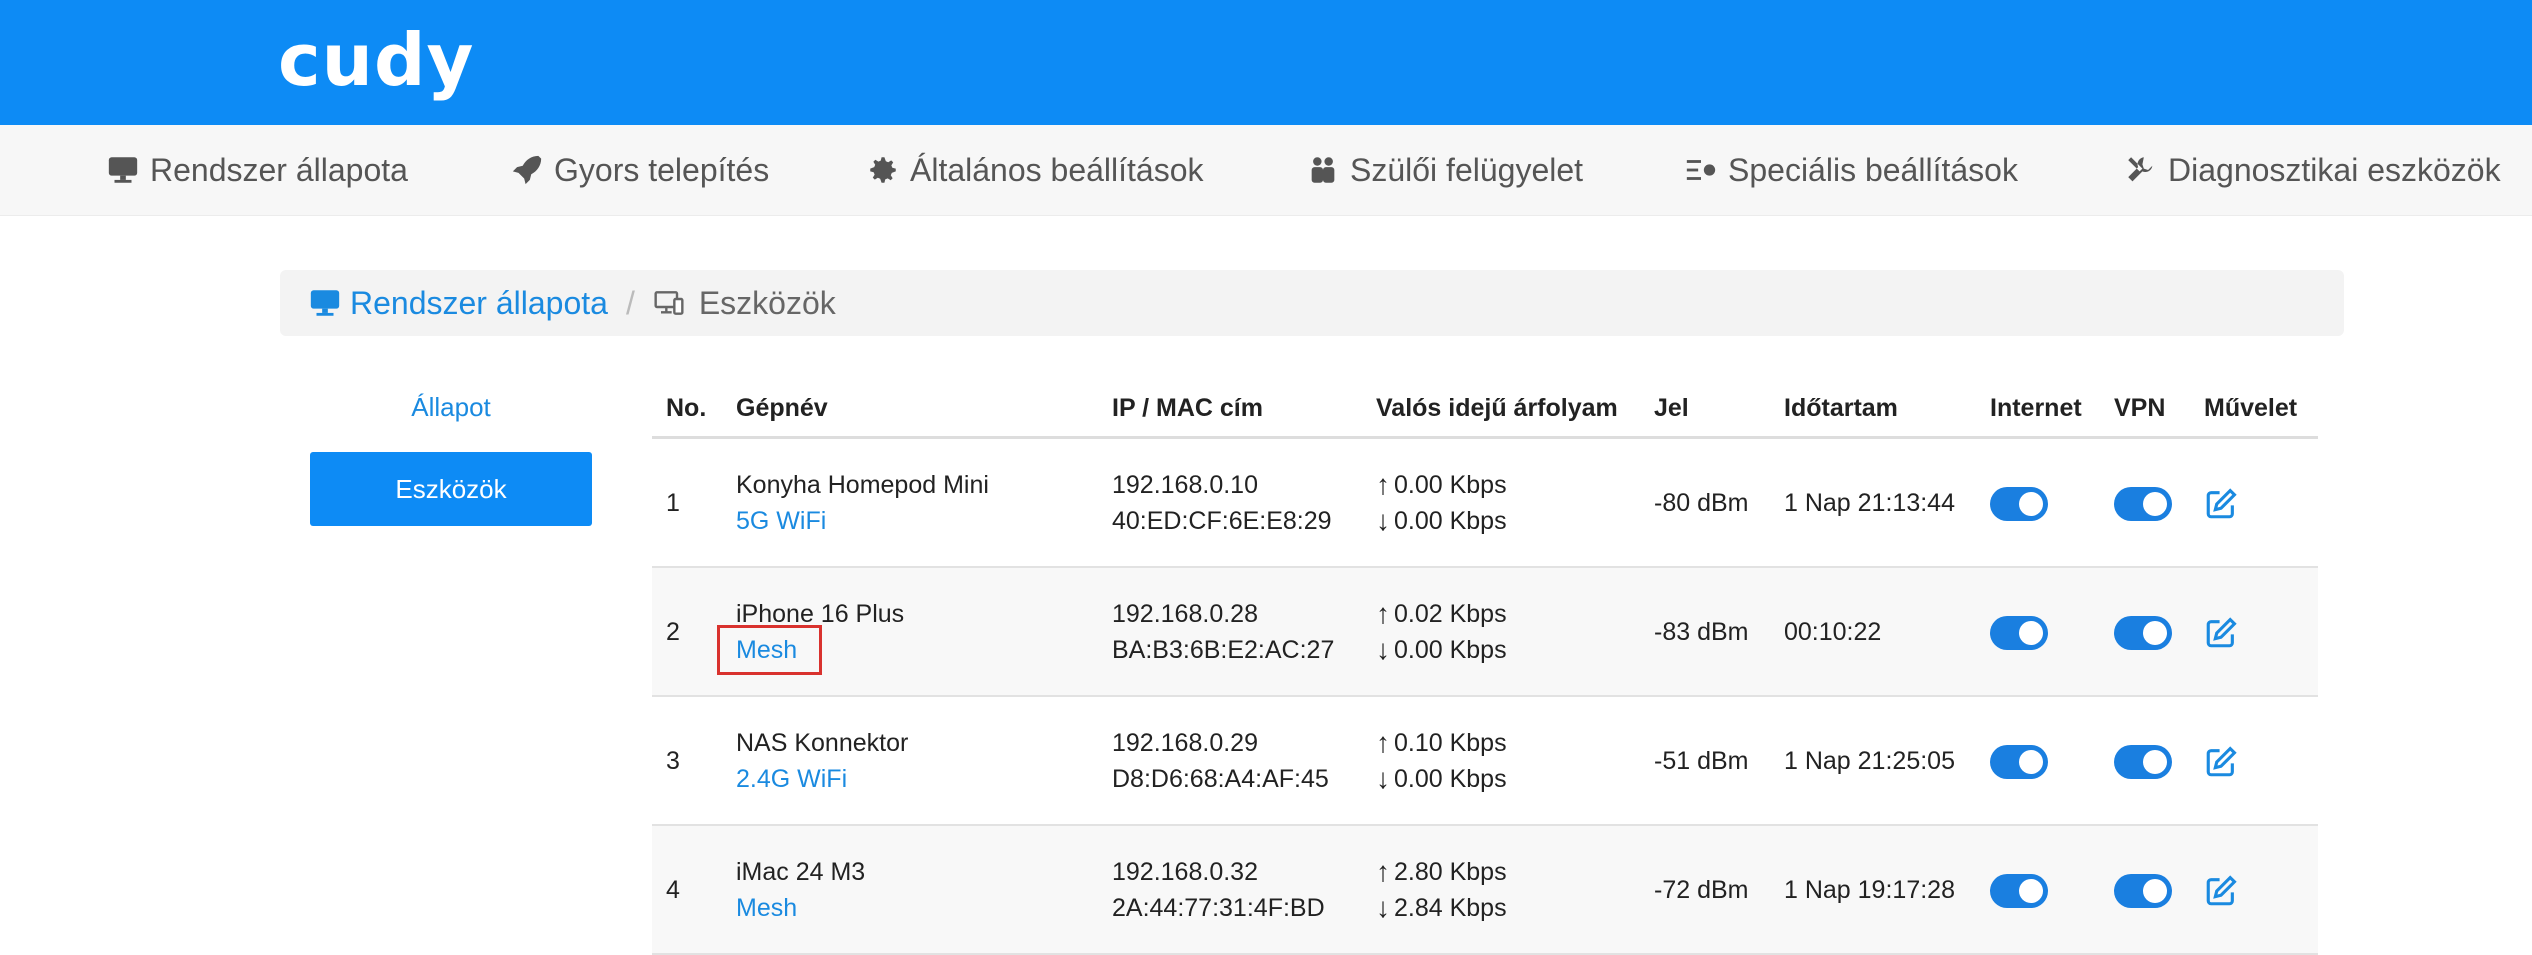  Describe the element at coordinates (687, 409) in the screenshot. I see `col-header-no: No.` at that location.